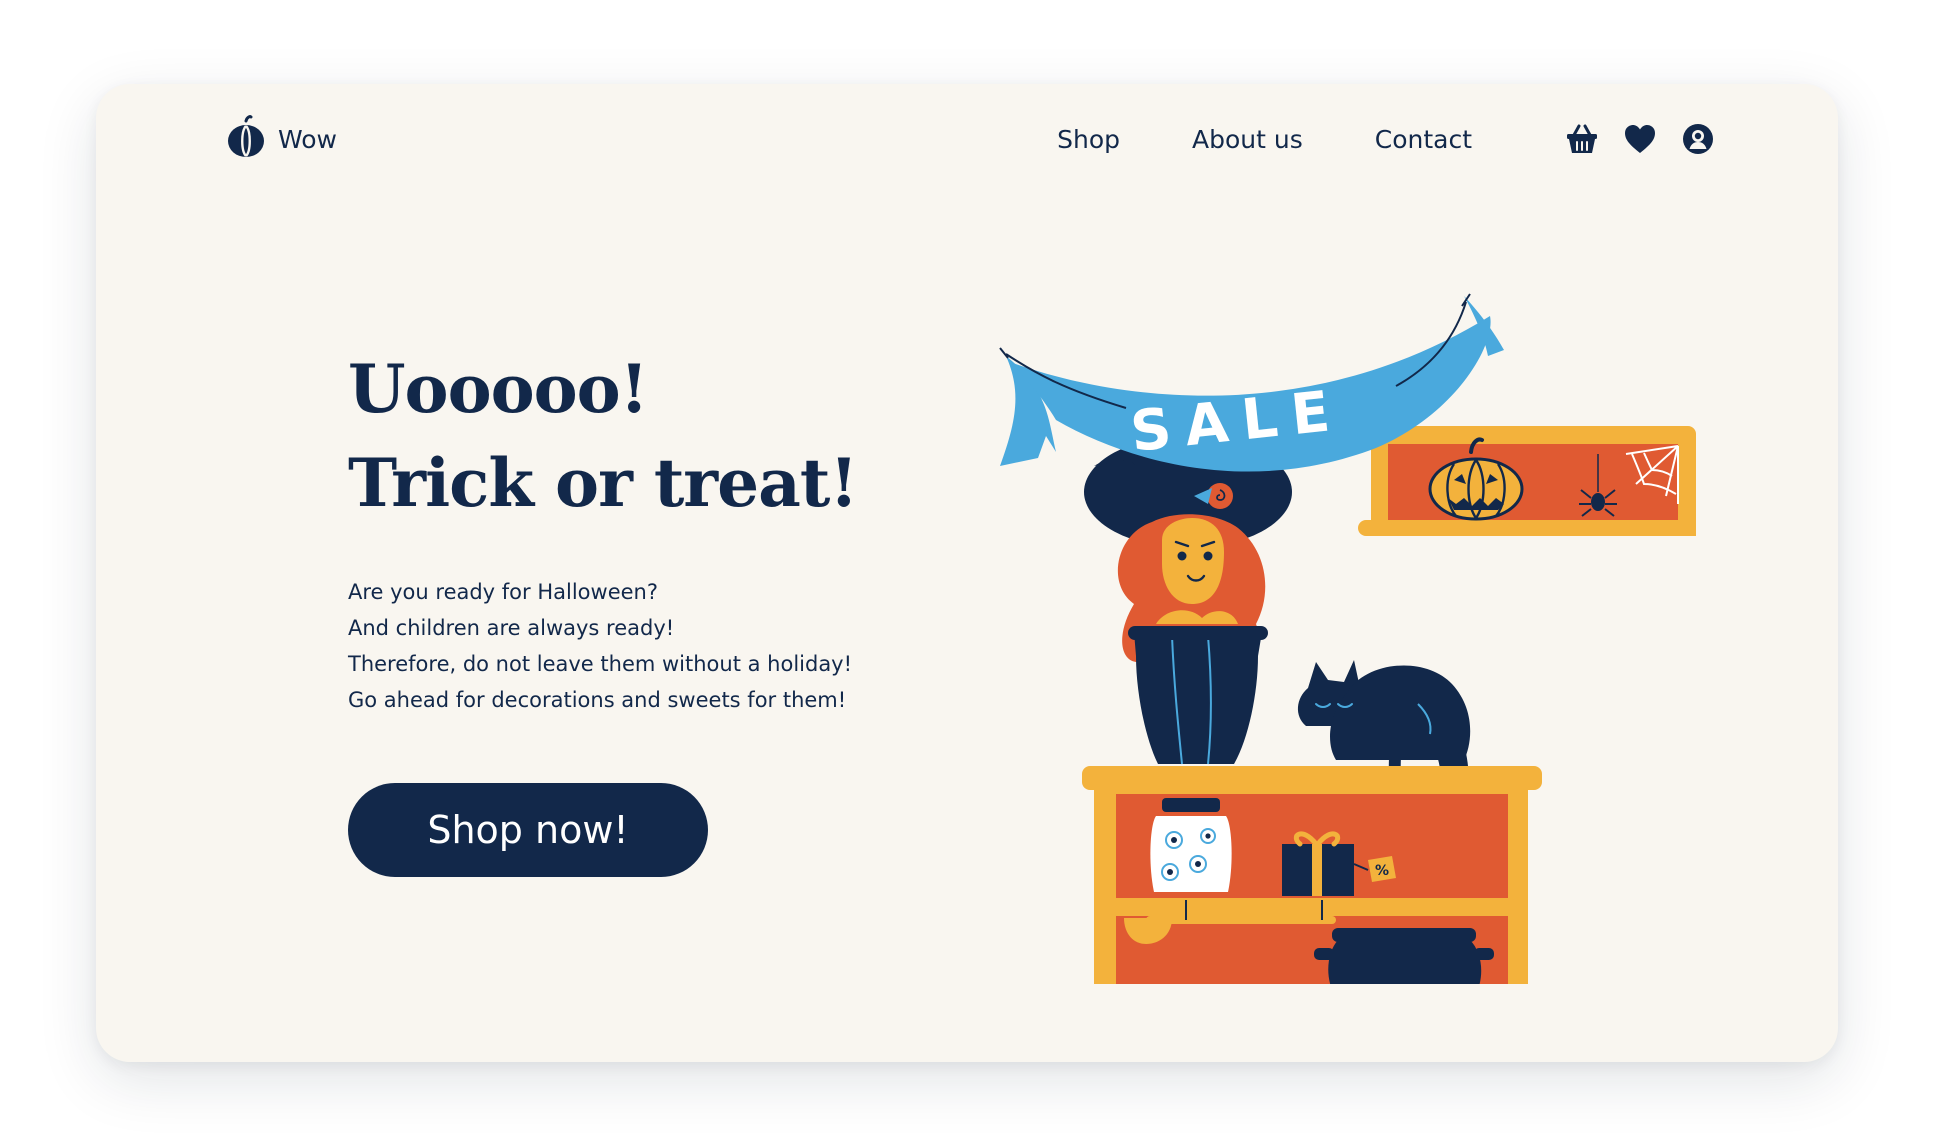  What do you see at coordinates (1527, 481) in the screenshot?
I see `wall-shelf` at bounding box center [1527, 481].